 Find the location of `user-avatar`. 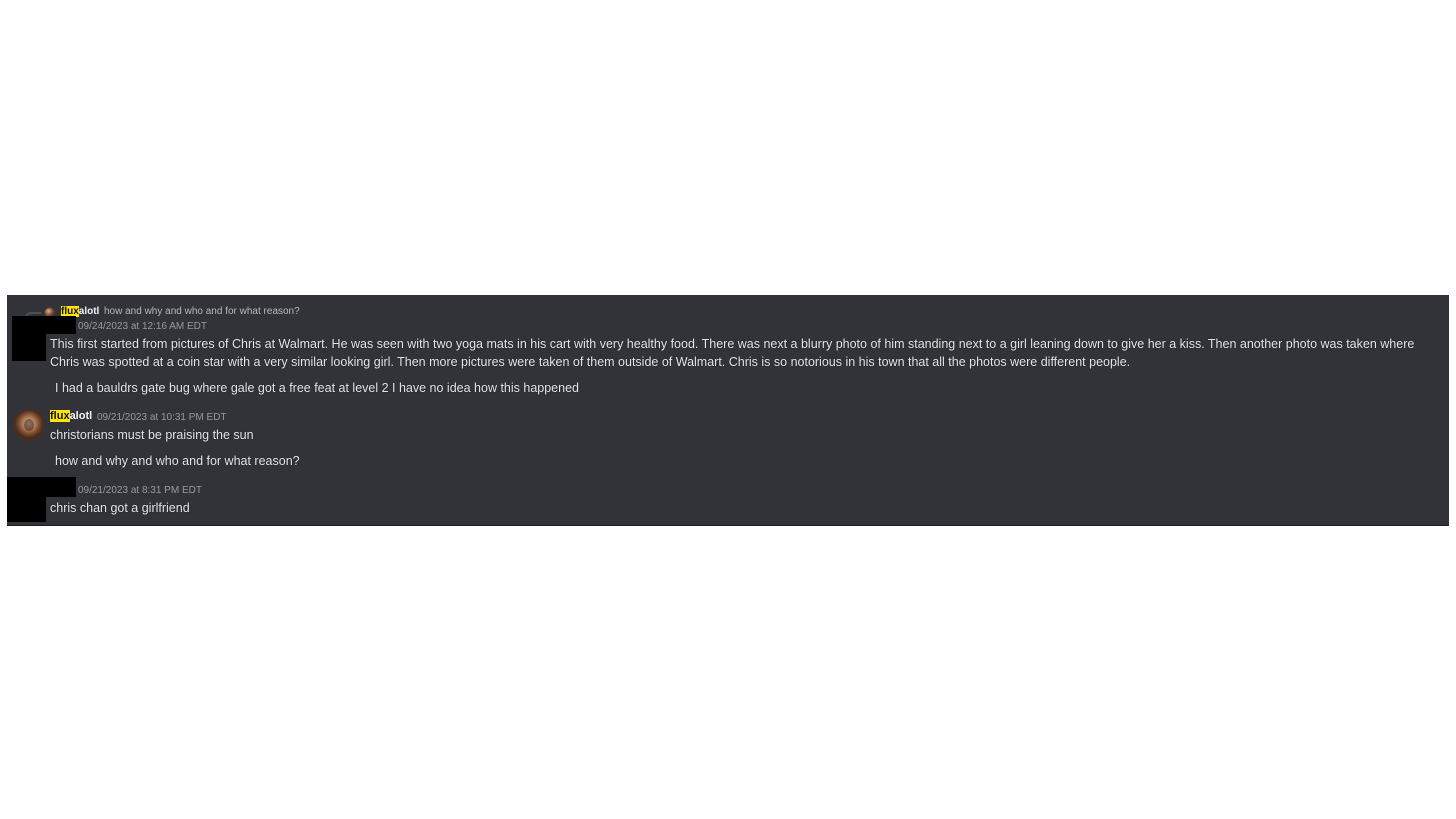

user-avatar is located at coordinates (29, 425).